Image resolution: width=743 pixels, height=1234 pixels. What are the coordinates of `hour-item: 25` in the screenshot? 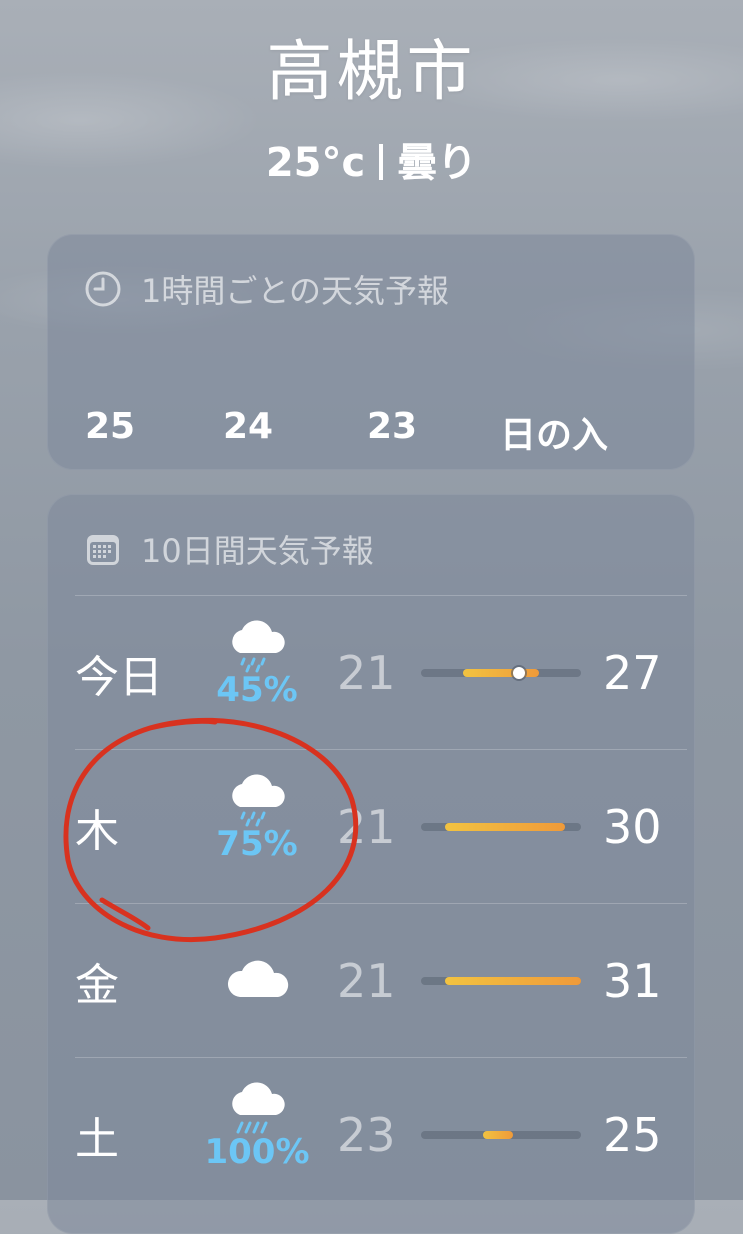 It's located at (110, 426).